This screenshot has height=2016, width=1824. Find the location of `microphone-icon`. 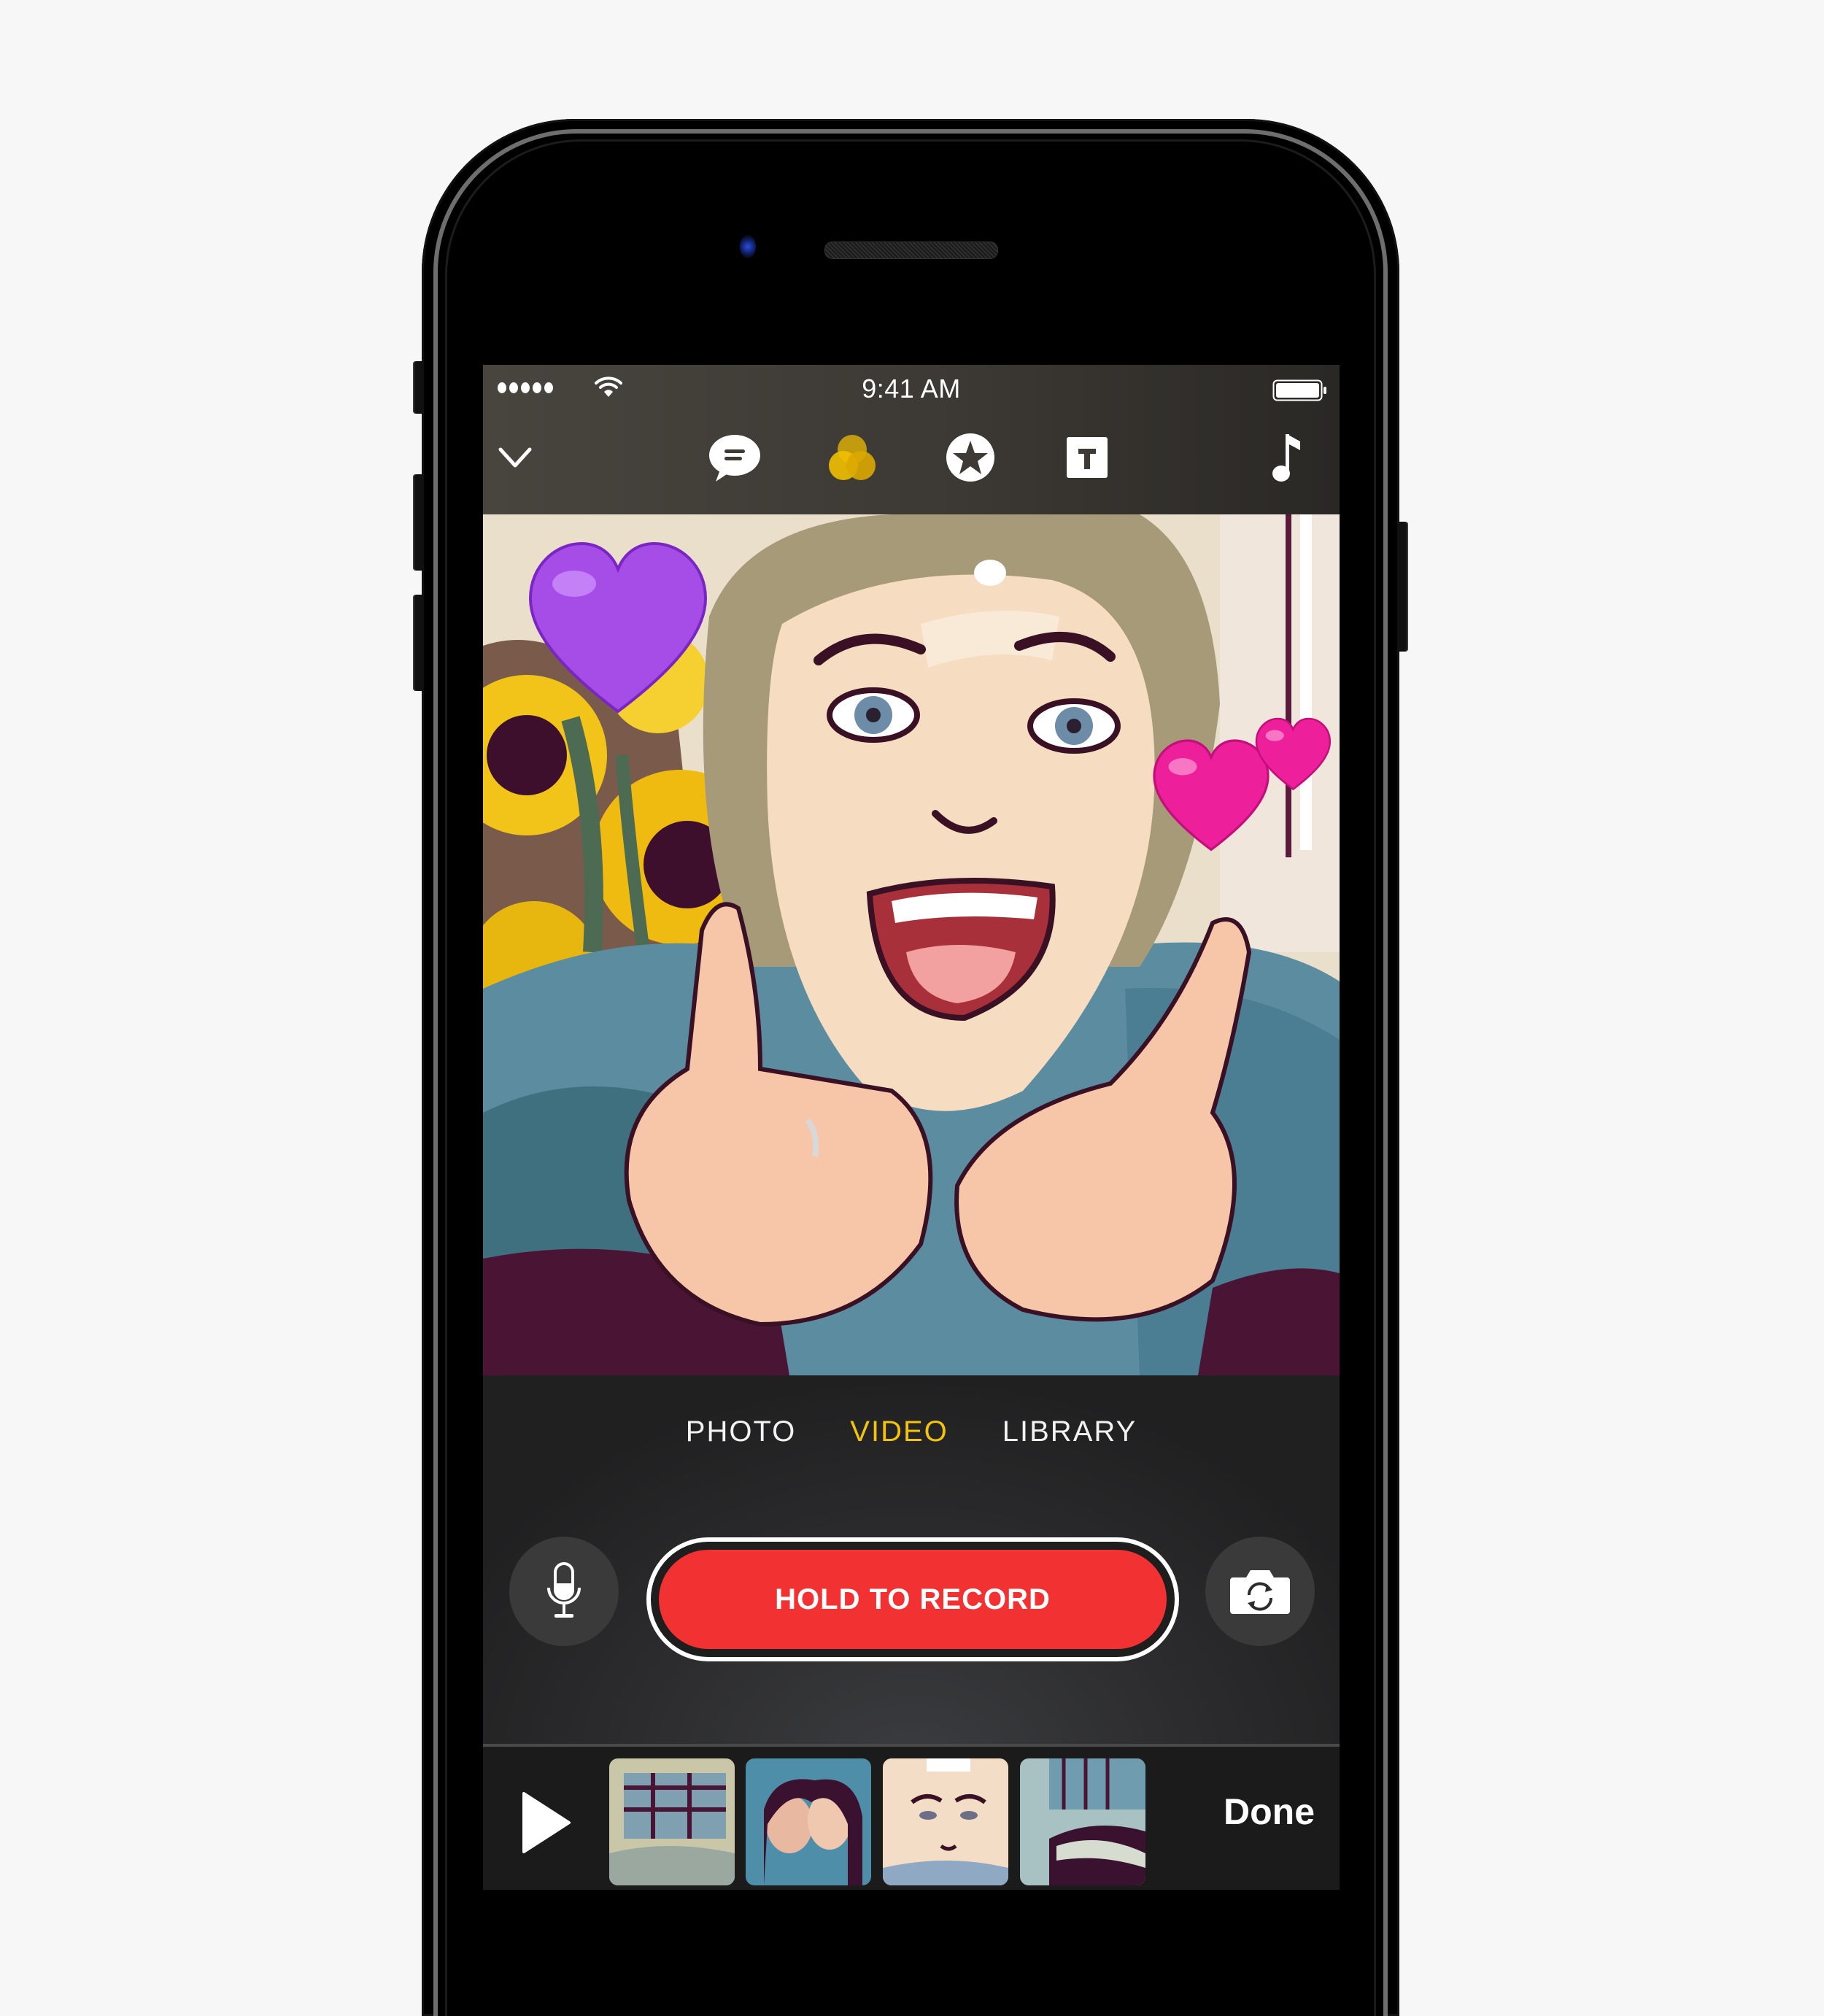

microphone-icon is located at coordinates (564, 1590).